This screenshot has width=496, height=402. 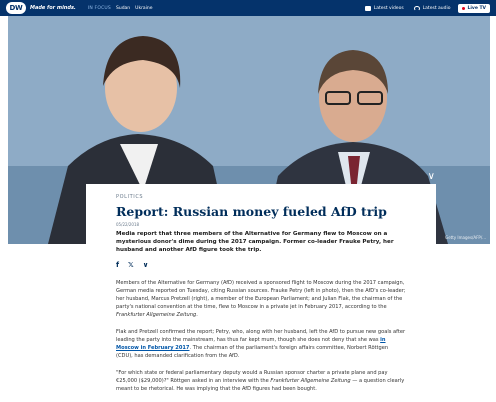 I want to click on latest-audio-label: Latest audio, so click(x=436, y=8).